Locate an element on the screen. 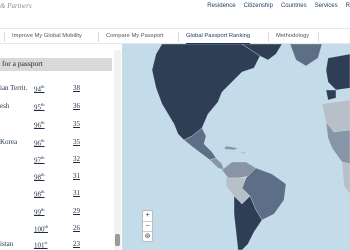  map-zoom-controls: + − ⊚ is located at coordinates (147, 226).